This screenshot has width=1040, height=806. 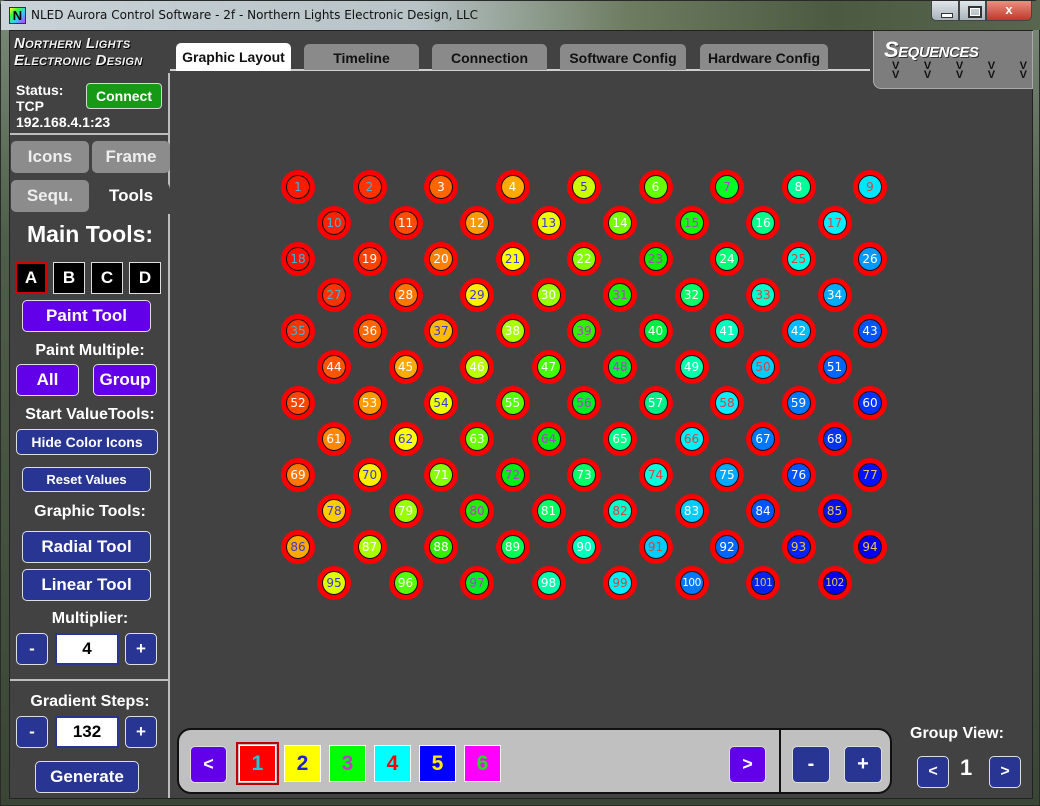 What do you see at coordinates (691, 511) in the screenshot?
I see `led-83: 83` at bounding box center [691, 511].